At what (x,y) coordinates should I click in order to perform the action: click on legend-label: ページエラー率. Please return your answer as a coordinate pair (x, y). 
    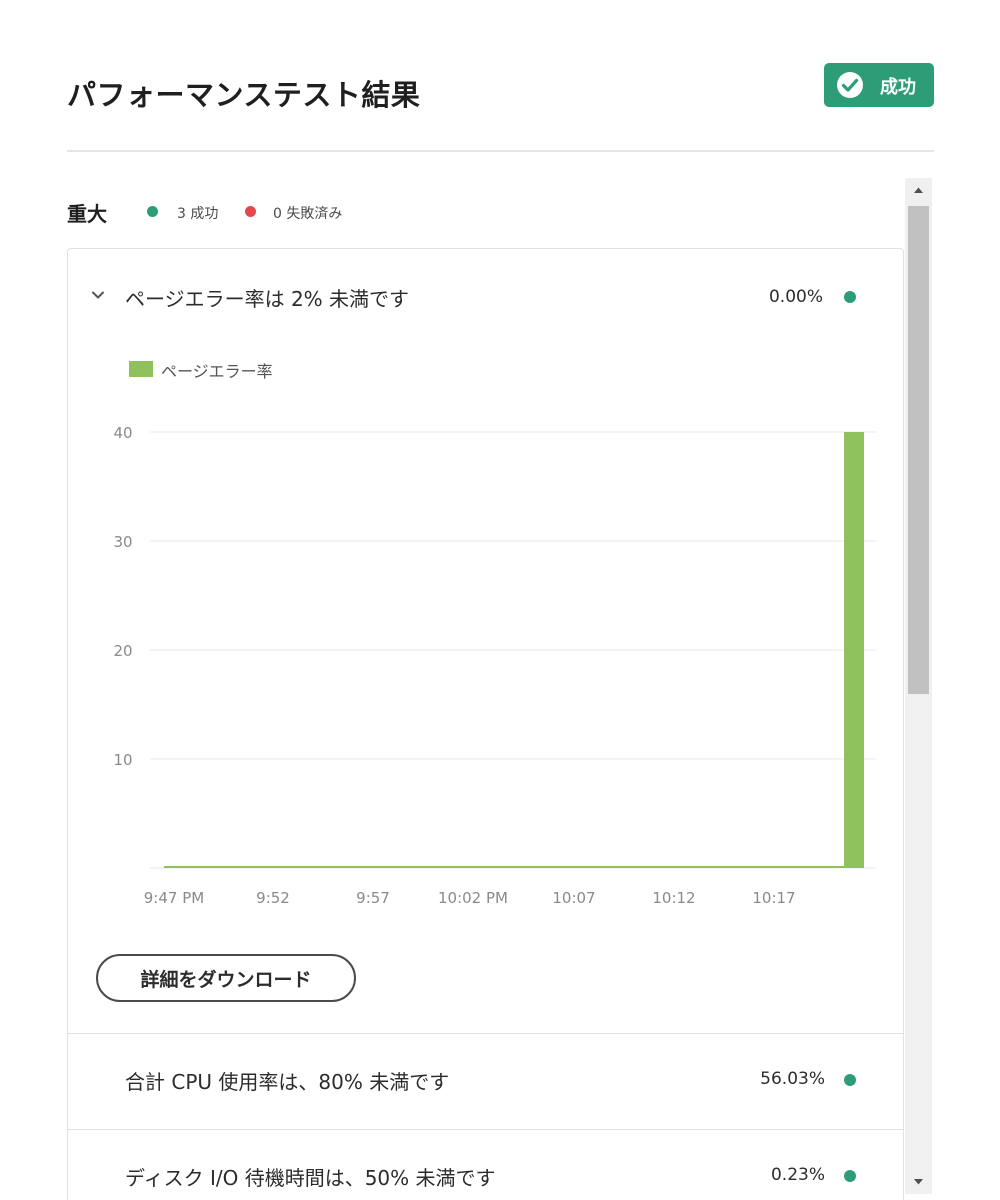
    Looking at the image, I should click on (217, 371).